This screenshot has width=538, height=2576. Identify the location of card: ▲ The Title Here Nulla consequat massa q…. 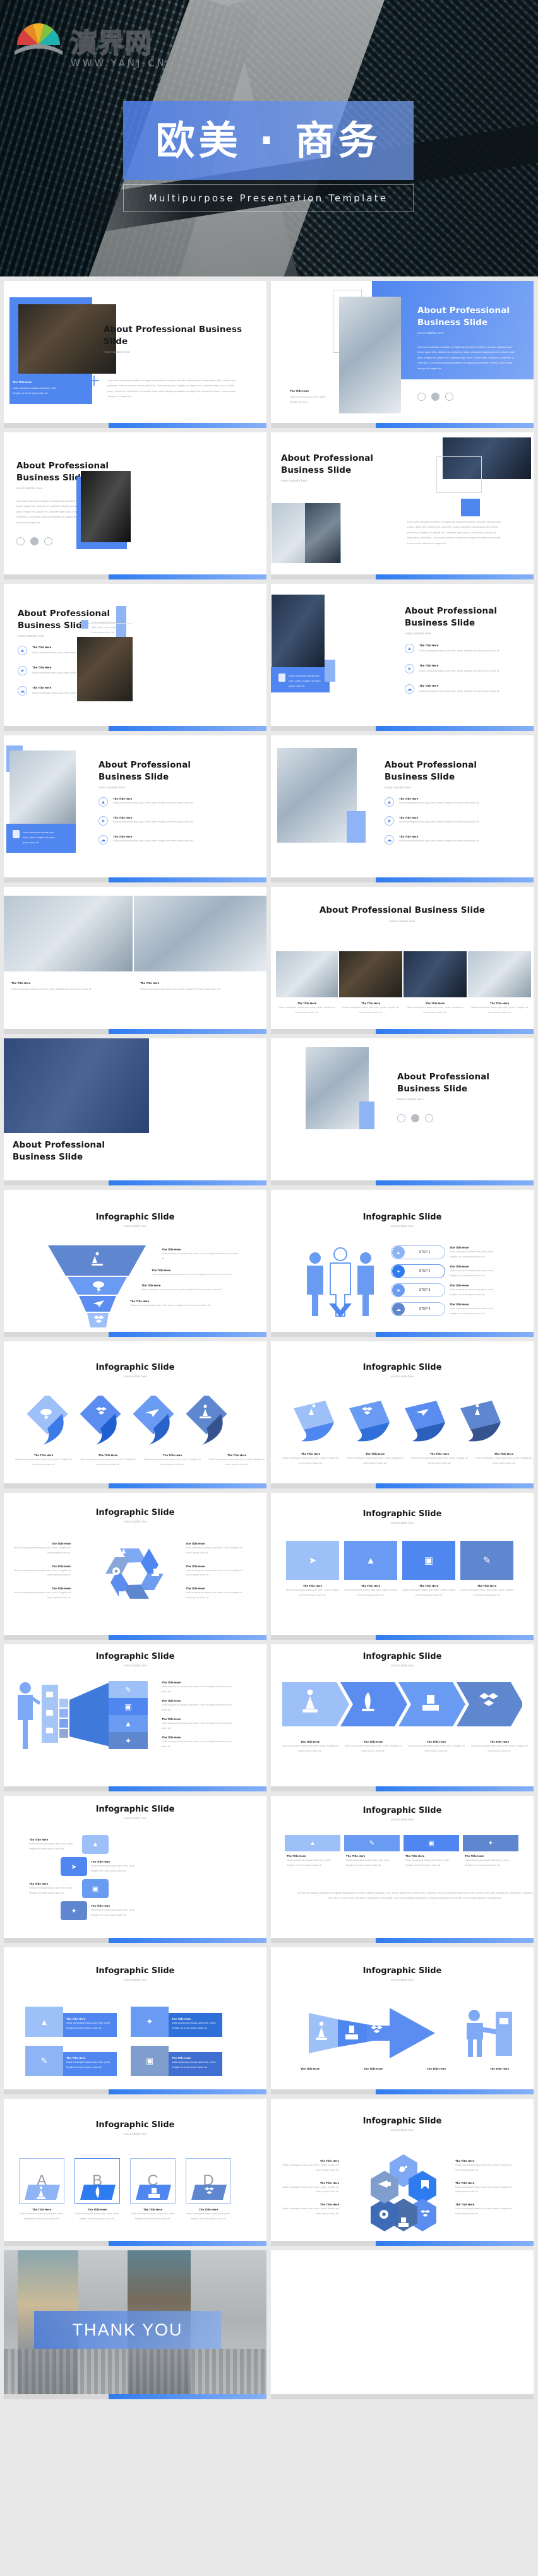
(370, 1570).